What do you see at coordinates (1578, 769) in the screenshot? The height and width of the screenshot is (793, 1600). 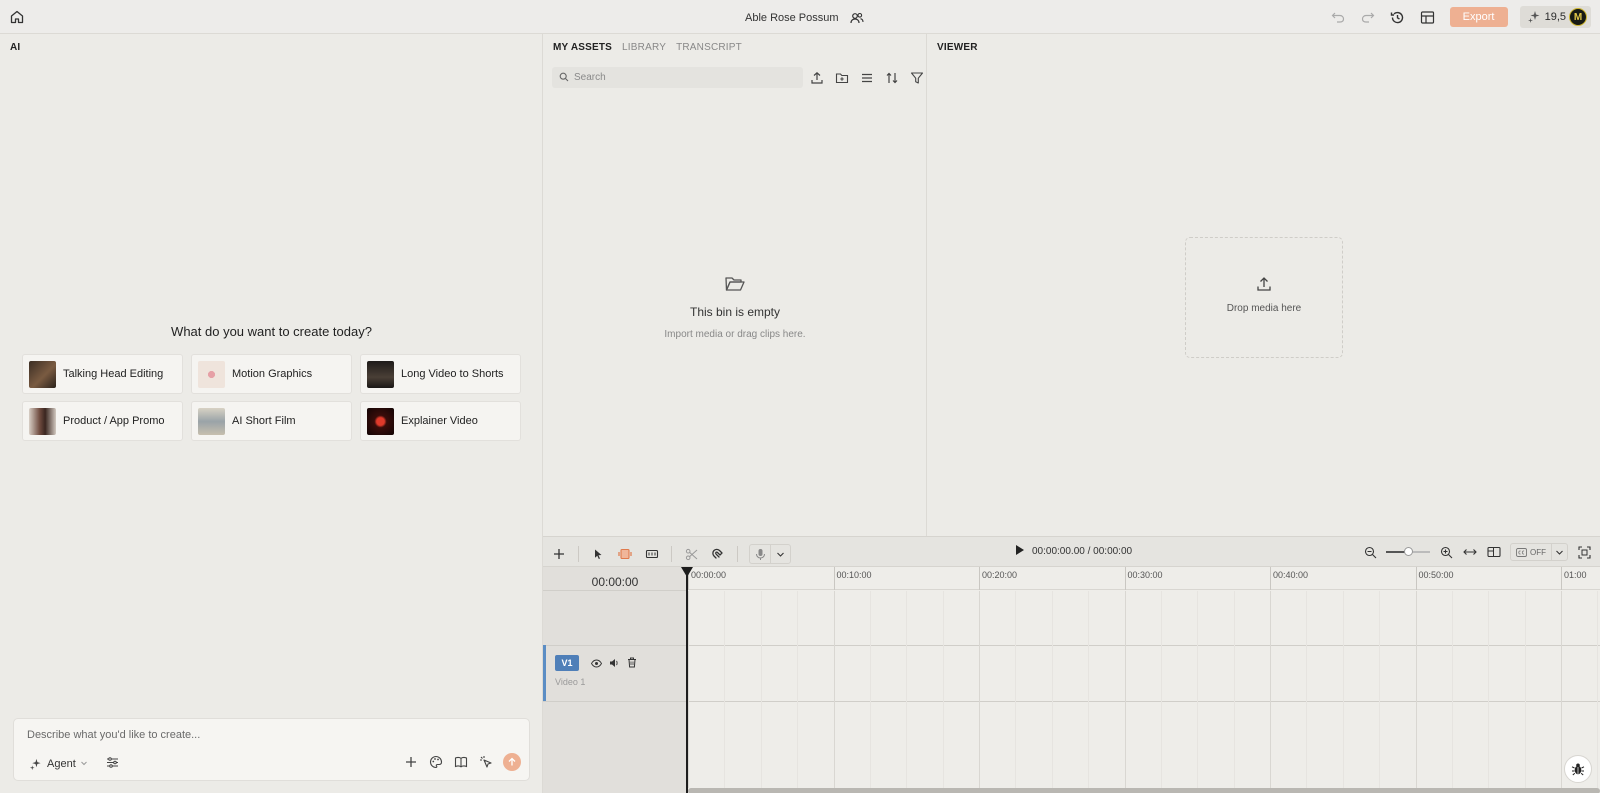 I see `bug-report-button` at bounding box center [1578, 769].